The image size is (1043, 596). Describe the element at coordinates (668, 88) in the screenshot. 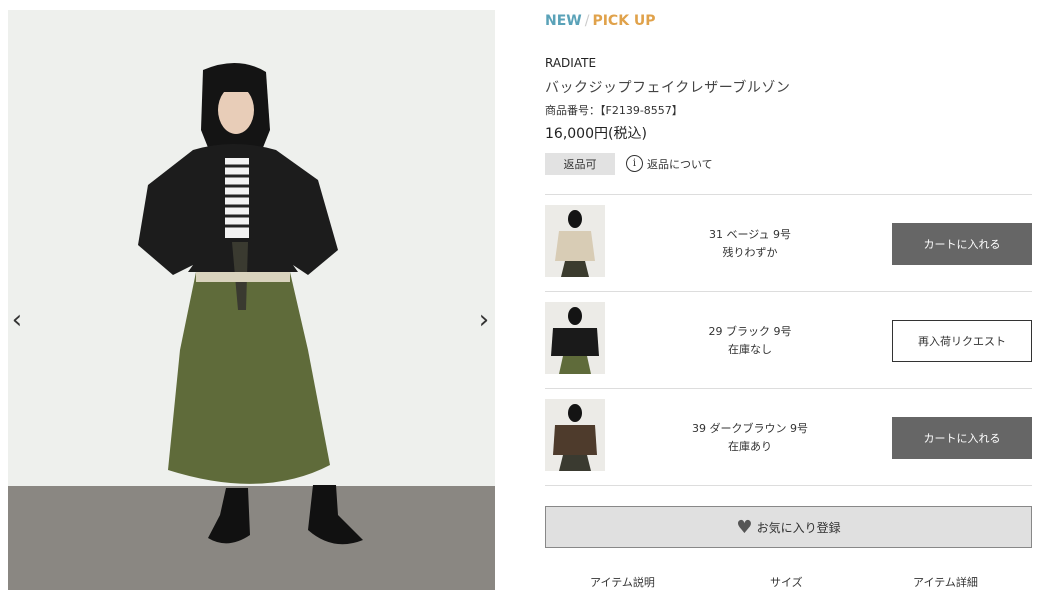

I see `product-name: バックジップフェイクレザーブルゾン` at that location.